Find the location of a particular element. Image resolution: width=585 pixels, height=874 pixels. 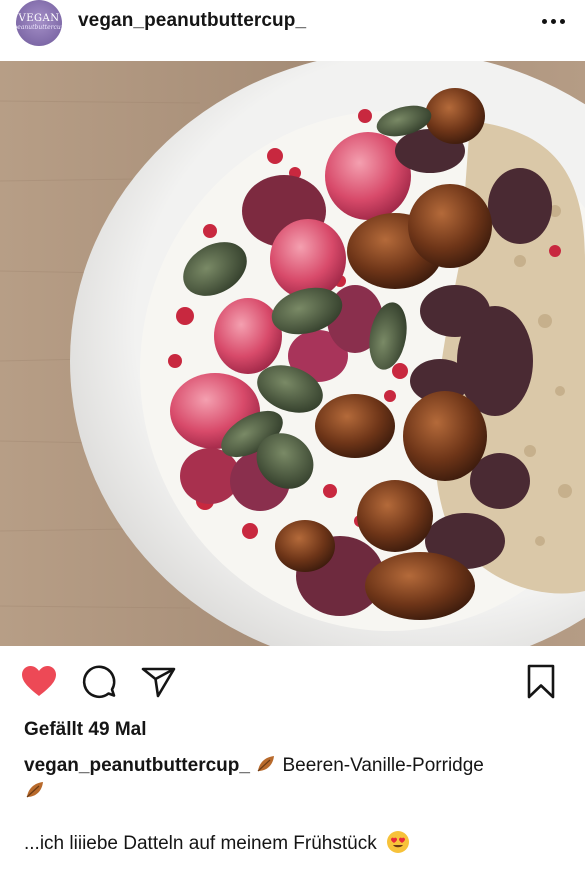

avatar-text-line2: peanutbuttercup is located at coordinates (39, 27).